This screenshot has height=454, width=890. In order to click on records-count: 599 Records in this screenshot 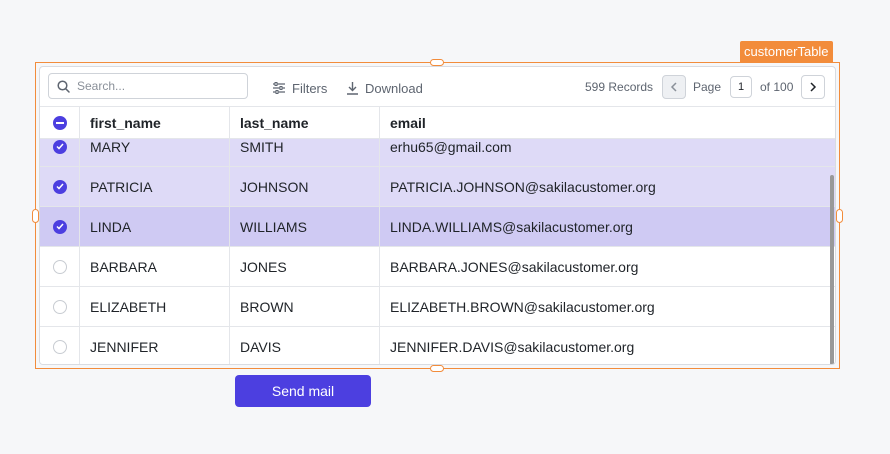, I will do `click(619, 87)`.